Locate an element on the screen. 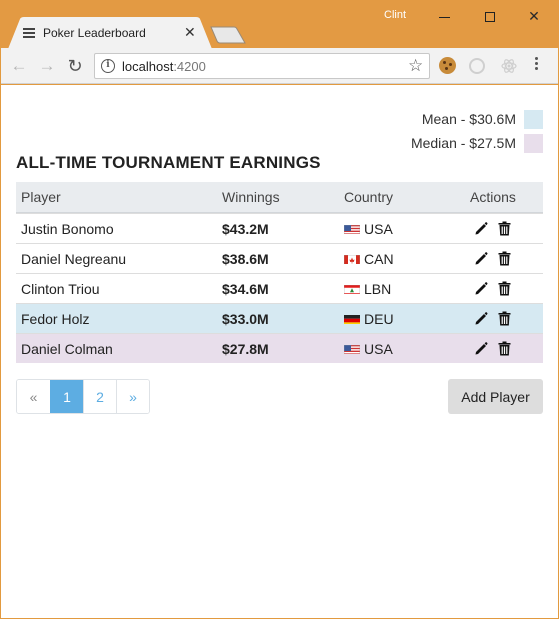 This screenshot has height=619, width=559. table-header-row: Player Winnings Country Actions is located at coordinates (279, 197).